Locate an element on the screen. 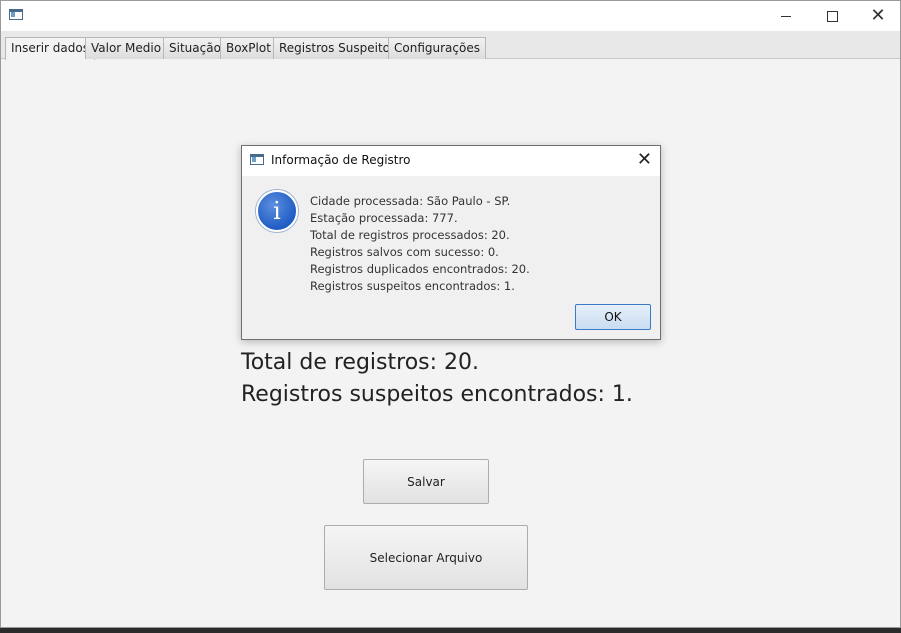 This screenshot has height=633, width=901. taskbar-edge is located at coordinates (450, 630).